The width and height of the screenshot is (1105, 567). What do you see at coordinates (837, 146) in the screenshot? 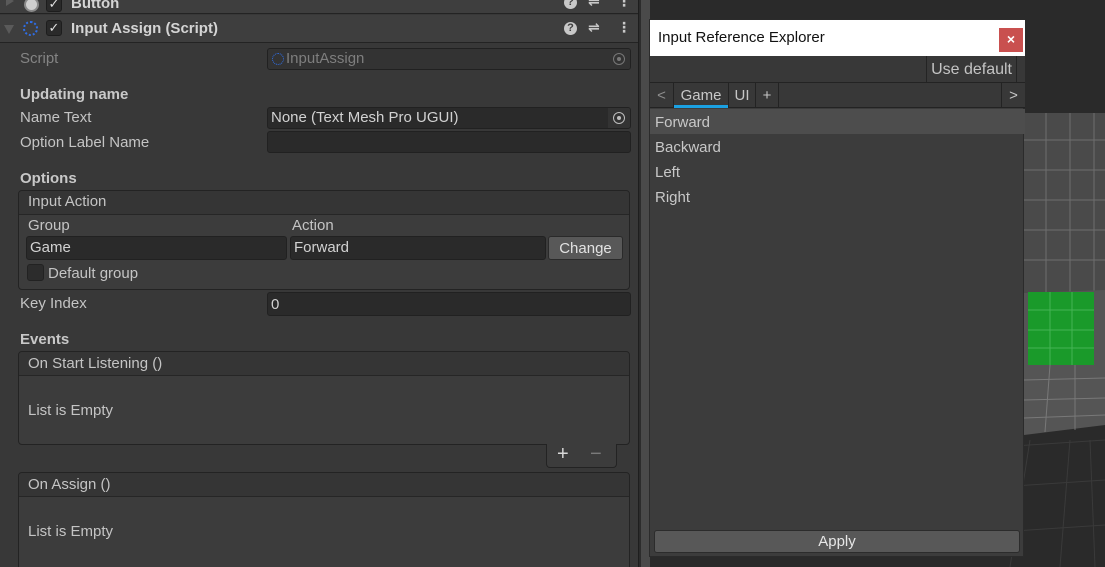
I see `list-item-backward: Backward` at bounding box center [837, 146].